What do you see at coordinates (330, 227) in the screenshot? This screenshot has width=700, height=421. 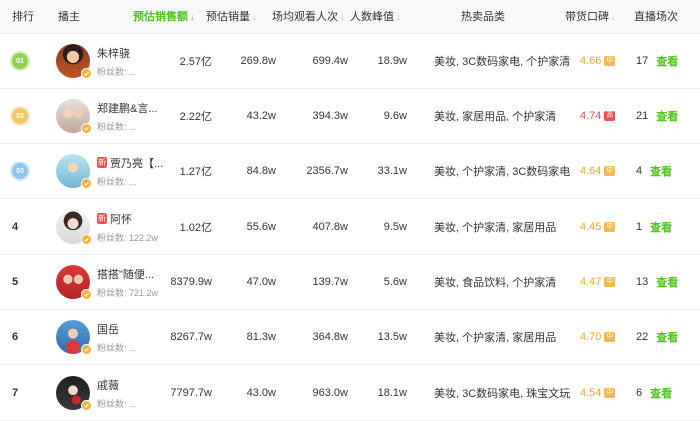 I see `avg-viewers: 407.8w` at bounding box center [330, 227].